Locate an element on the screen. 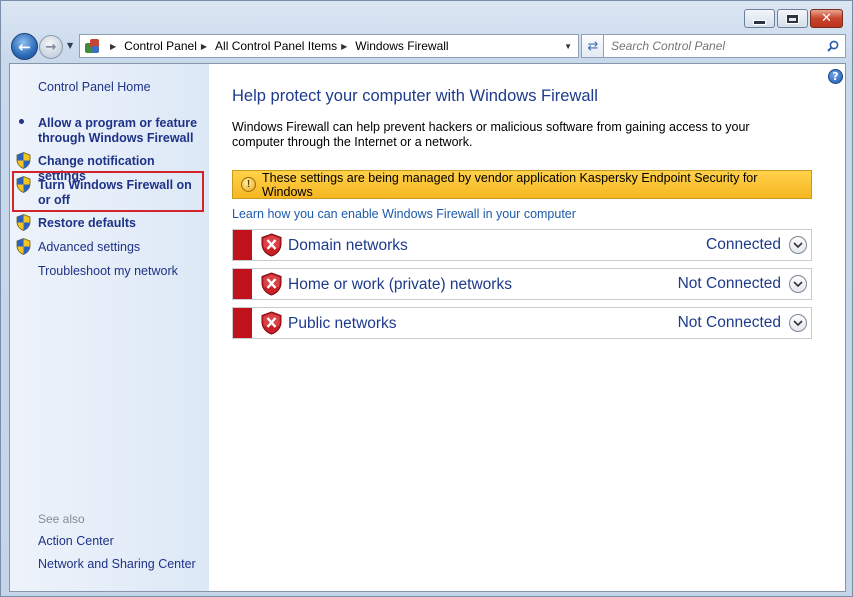 The height and width of the screenshot is (597, 853). network-status: Connected is located at coordinates (743, 244).